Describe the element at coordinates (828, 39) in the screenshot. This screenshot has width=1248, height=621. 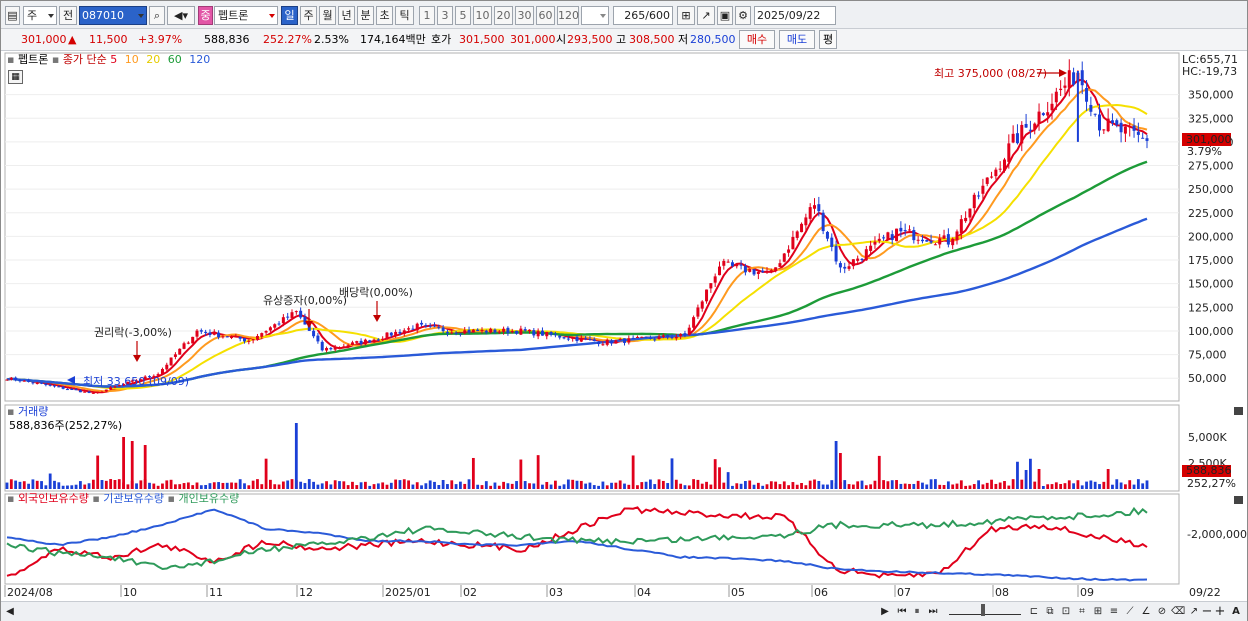
I see `evaluate-button: 평` at that location.